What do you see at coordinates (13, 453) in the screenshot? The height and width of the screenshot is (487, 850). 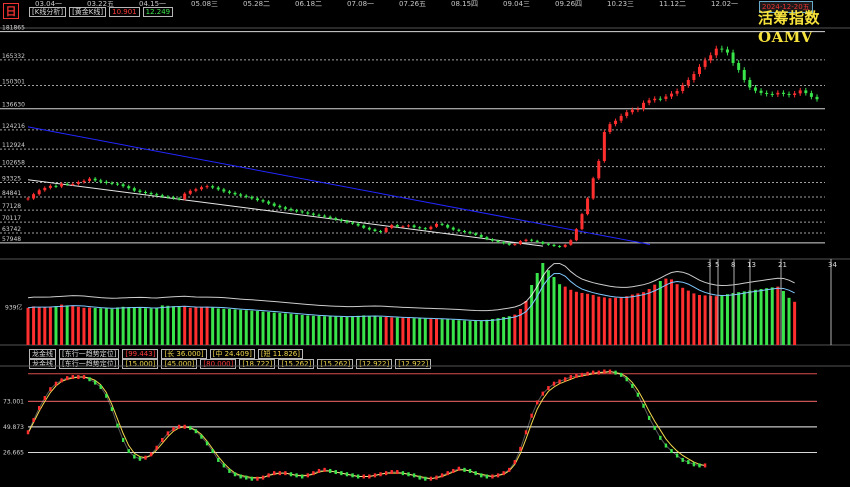 I see `osc-y-tick: 26.665` at bounding box center [13, 453].